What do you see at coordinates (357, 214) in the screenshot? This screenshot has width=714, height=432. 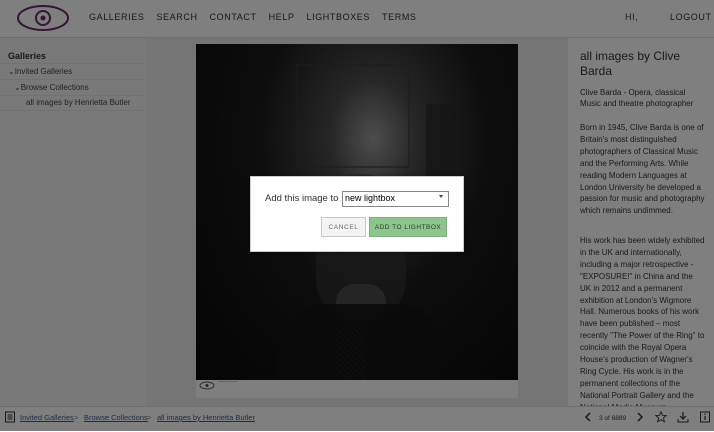 I see `add-to-lightbox-dialog` at bounding box center [357, 214].